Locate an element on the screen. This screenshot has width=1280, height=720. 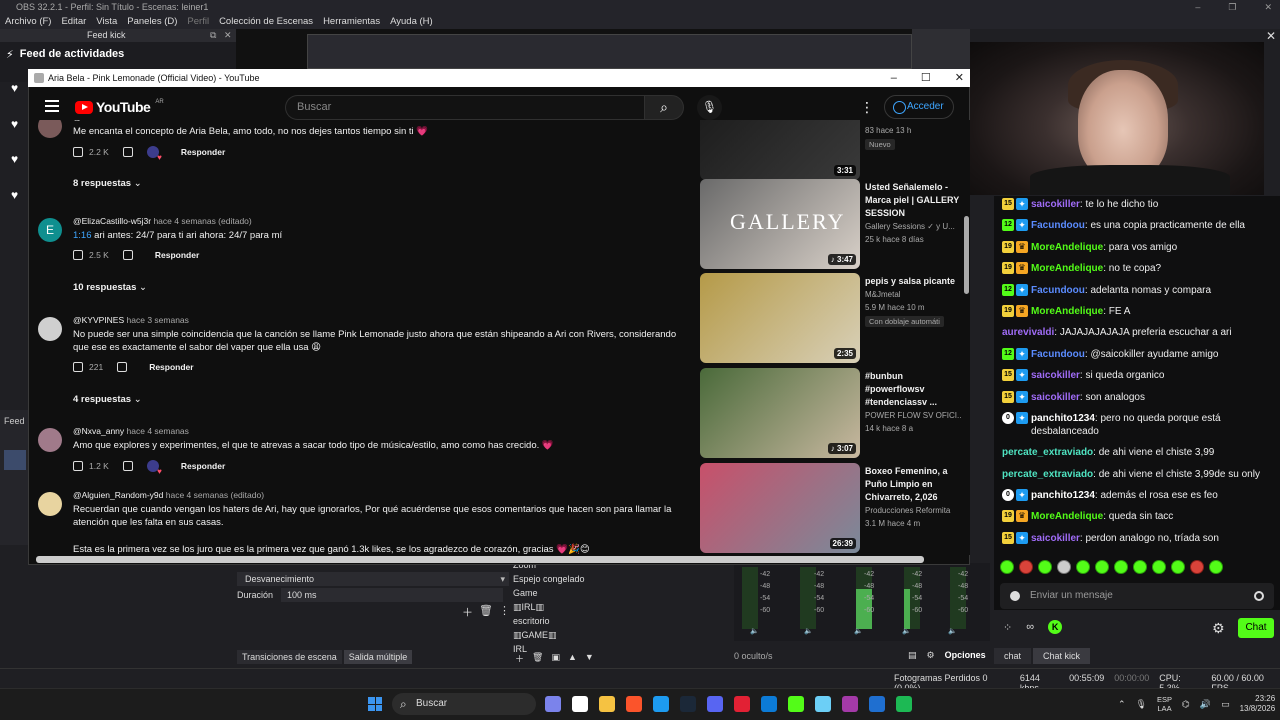
minimize-icon: – is located at coordinates (1197, 7).